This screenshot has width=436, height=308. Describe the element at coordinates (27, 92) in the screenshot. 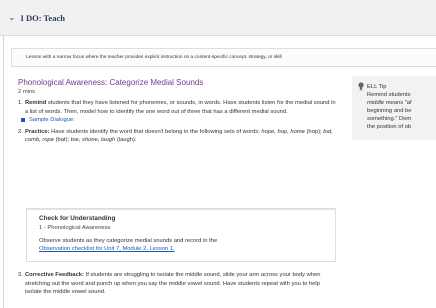

I see `lesson-duration: 2 mins` at that location.